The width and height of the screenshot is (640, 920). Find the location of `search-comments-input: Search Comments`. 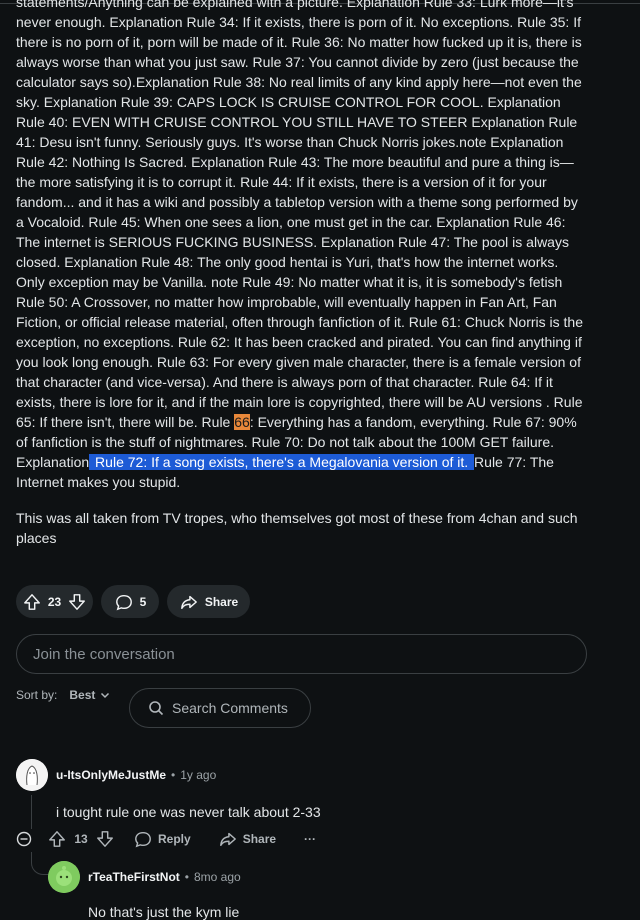

search-comments-input: Search Comments is located at coordinates (220, 708).